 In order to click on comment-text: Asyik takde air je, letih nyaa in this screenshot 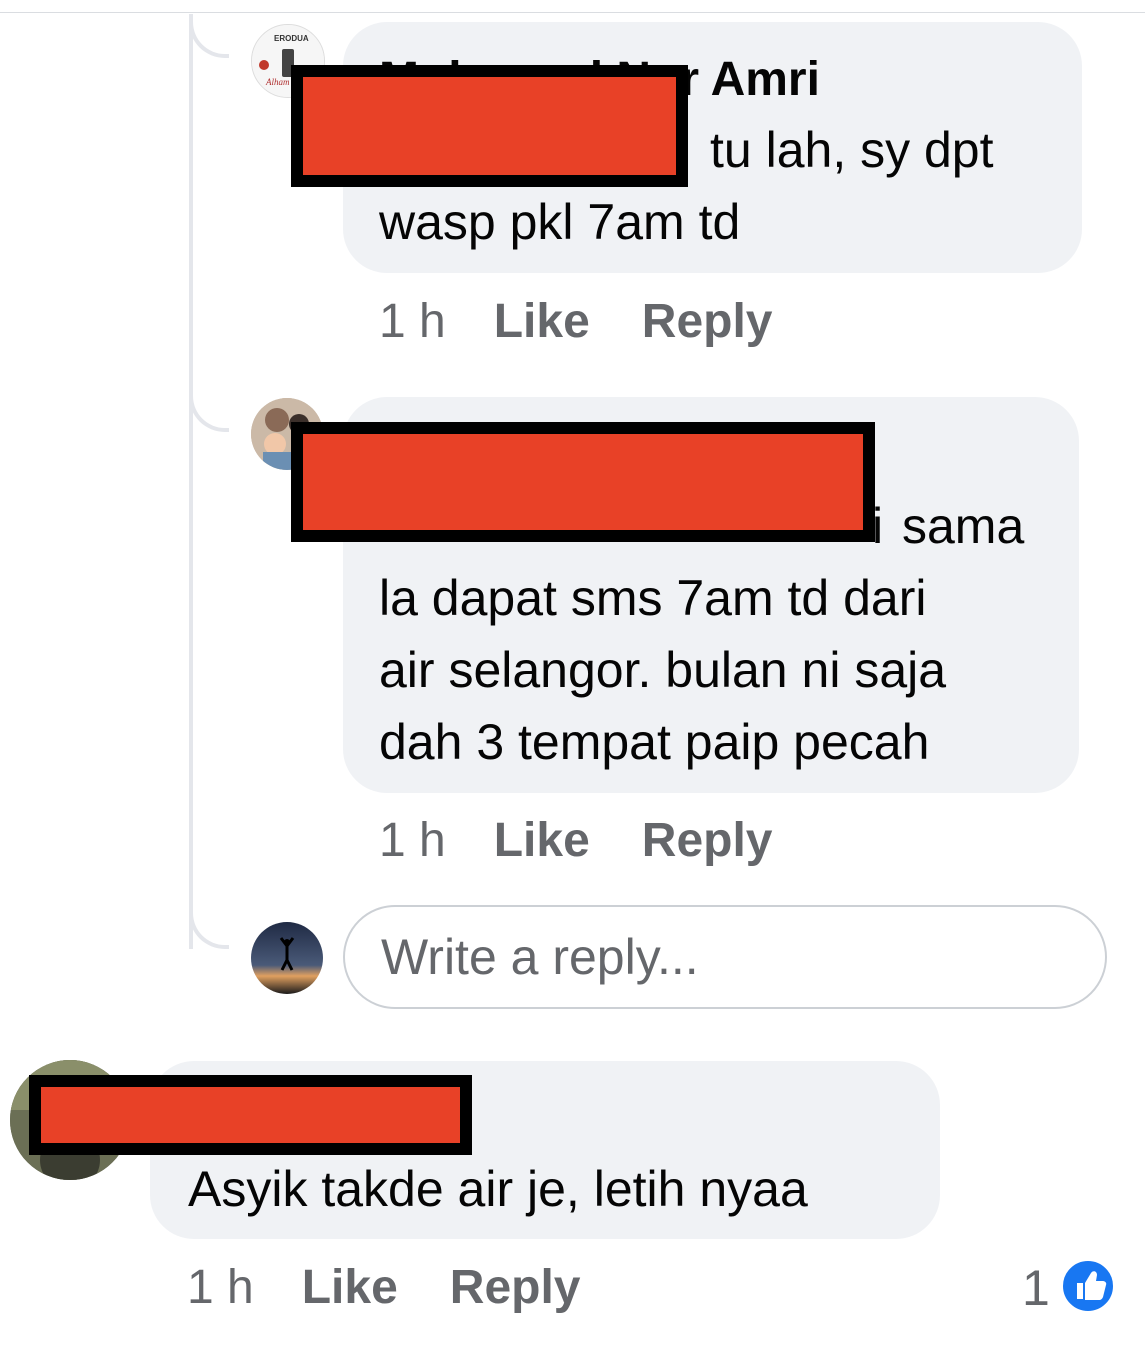, I will do `click(498, 1189)`.